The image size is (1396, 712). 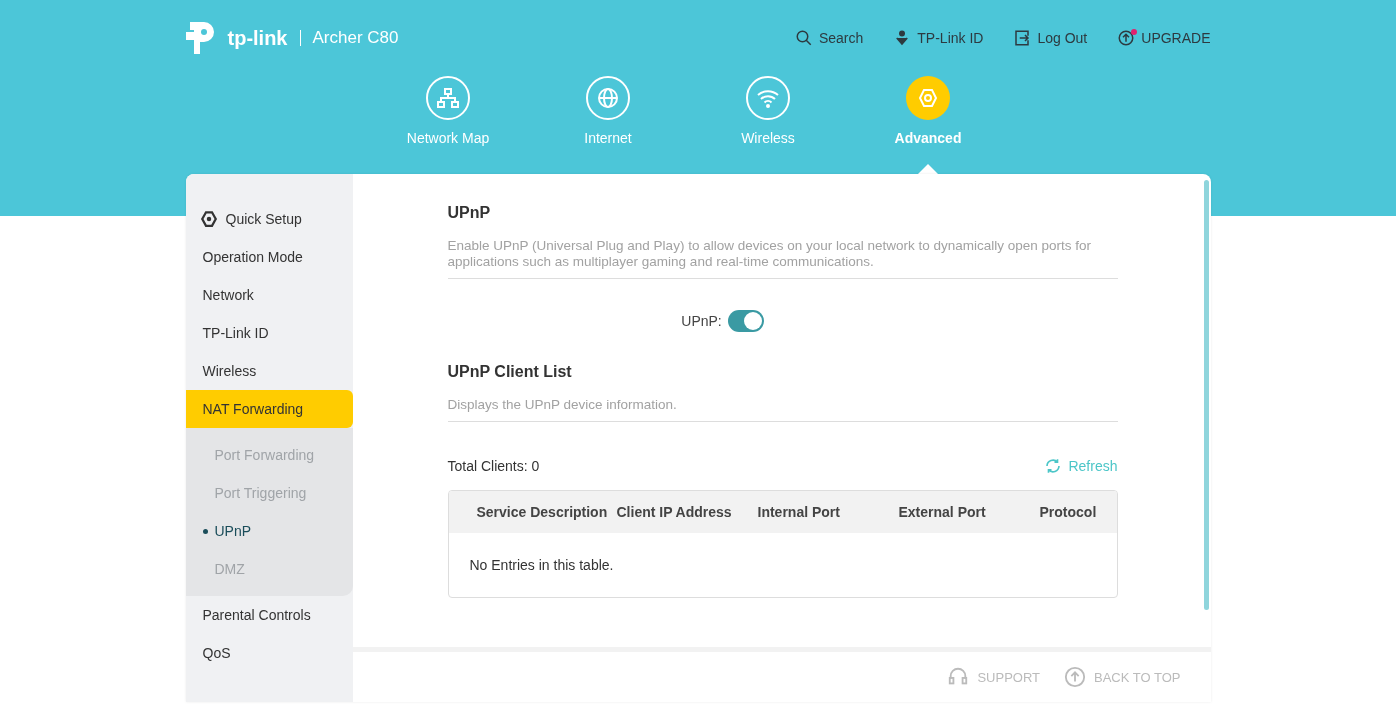 I want to click on column-header: Client IP Address, so click(x=674, y=512).